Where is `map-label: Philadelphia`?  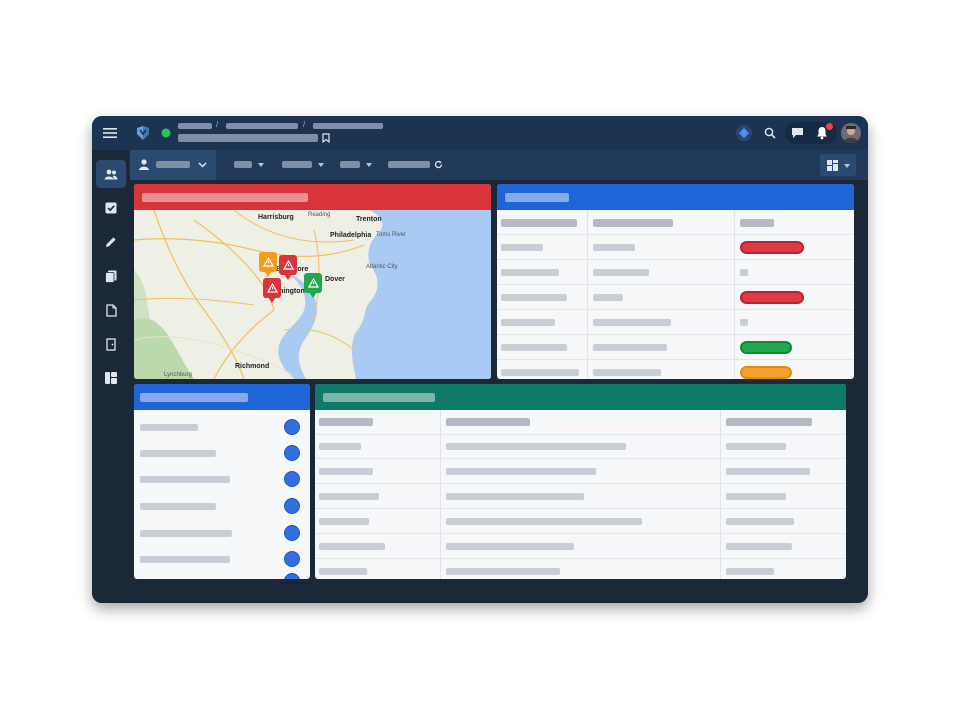
map-label: Philadelphia is located at coordinates (351, 235).